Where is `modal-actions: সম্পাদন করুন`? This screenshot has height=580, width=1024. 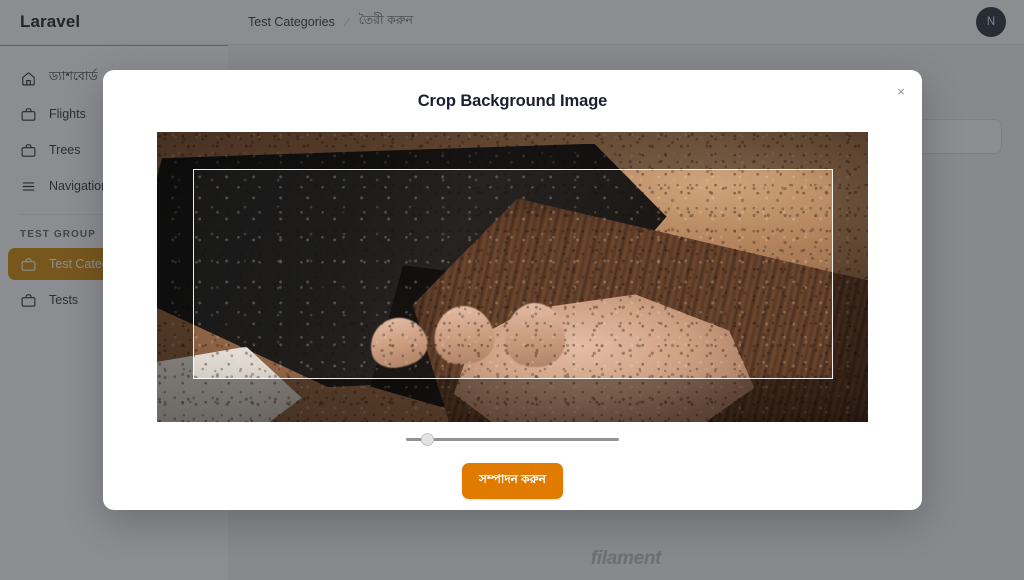
modal-actions: সম্পাদন করুন is located at coordinates (512, 481).